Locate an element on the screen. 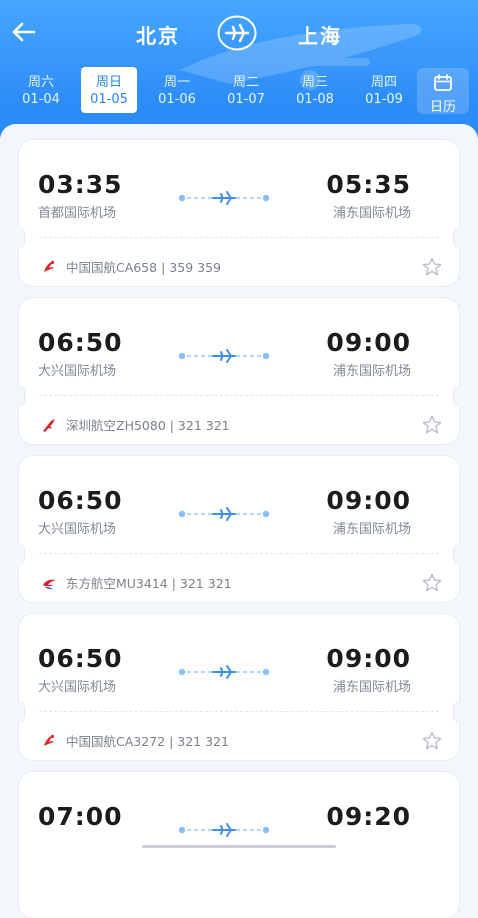 The width and height of the screenshot is (478, 918). calendar-button: 日历 is located at coordinates (443, 91).